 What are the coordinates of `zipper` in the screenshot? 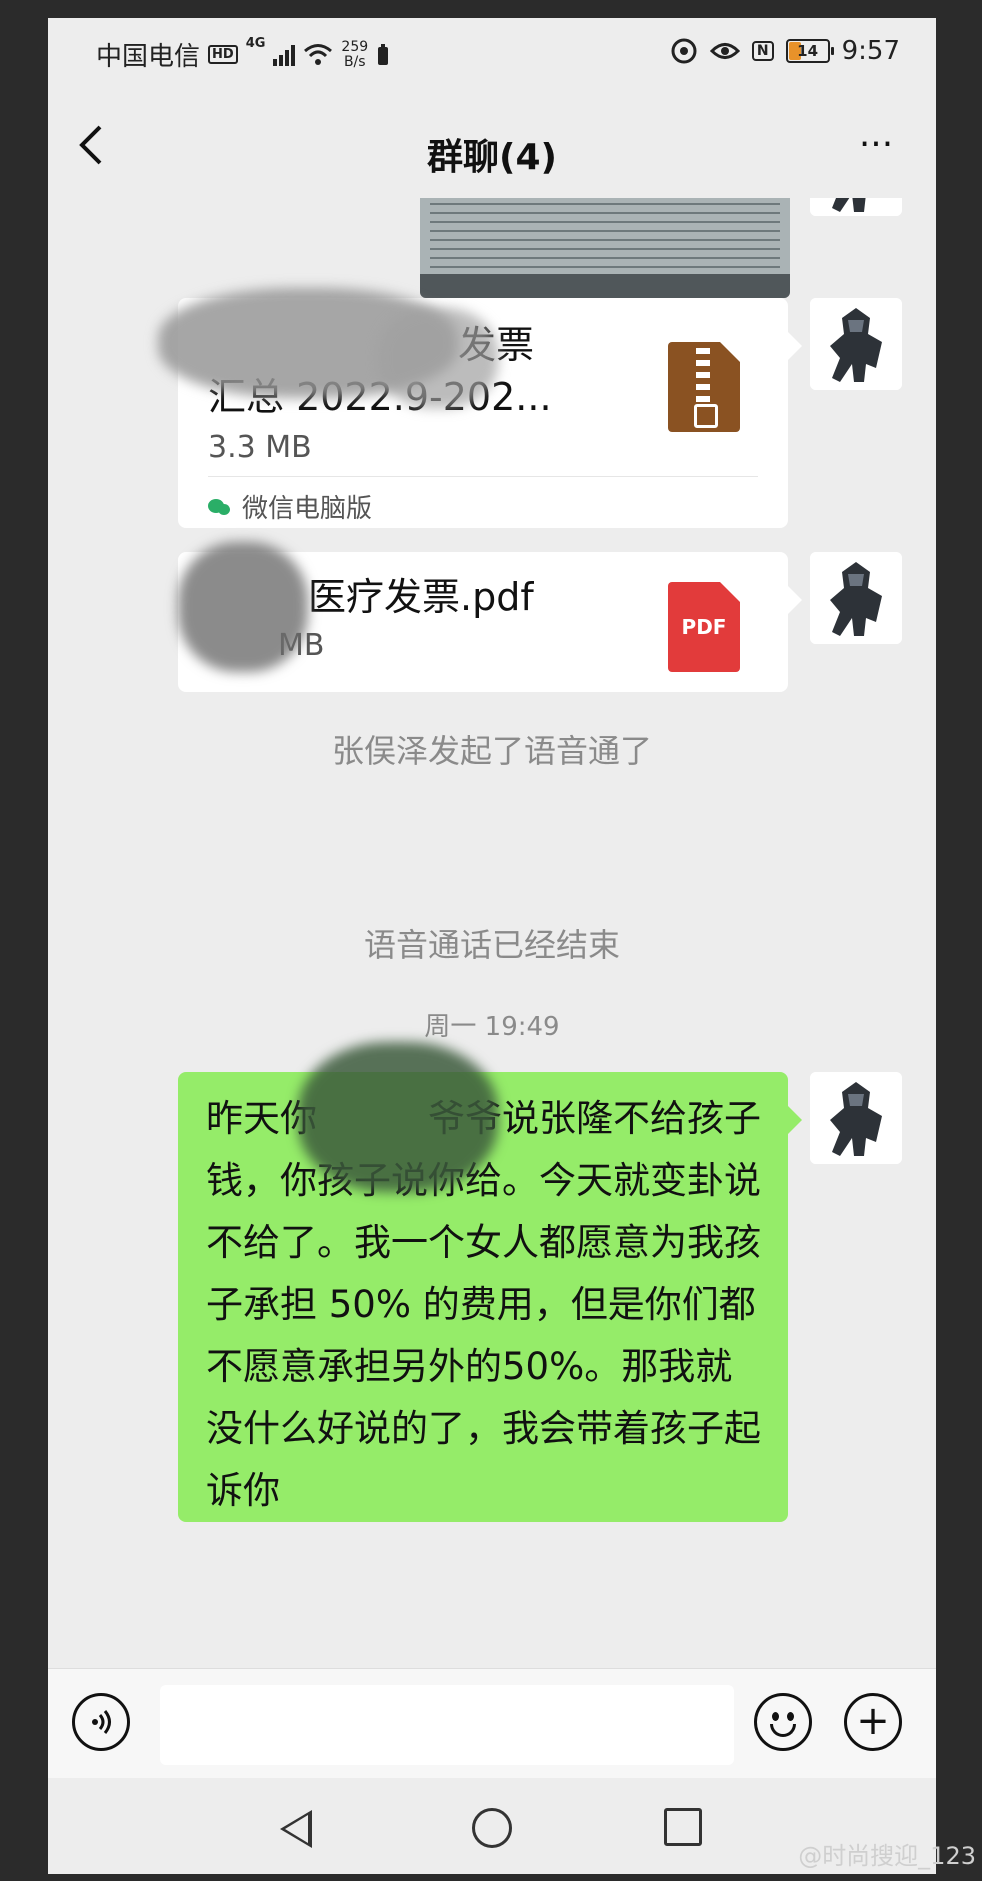 It's located at (703, 378).